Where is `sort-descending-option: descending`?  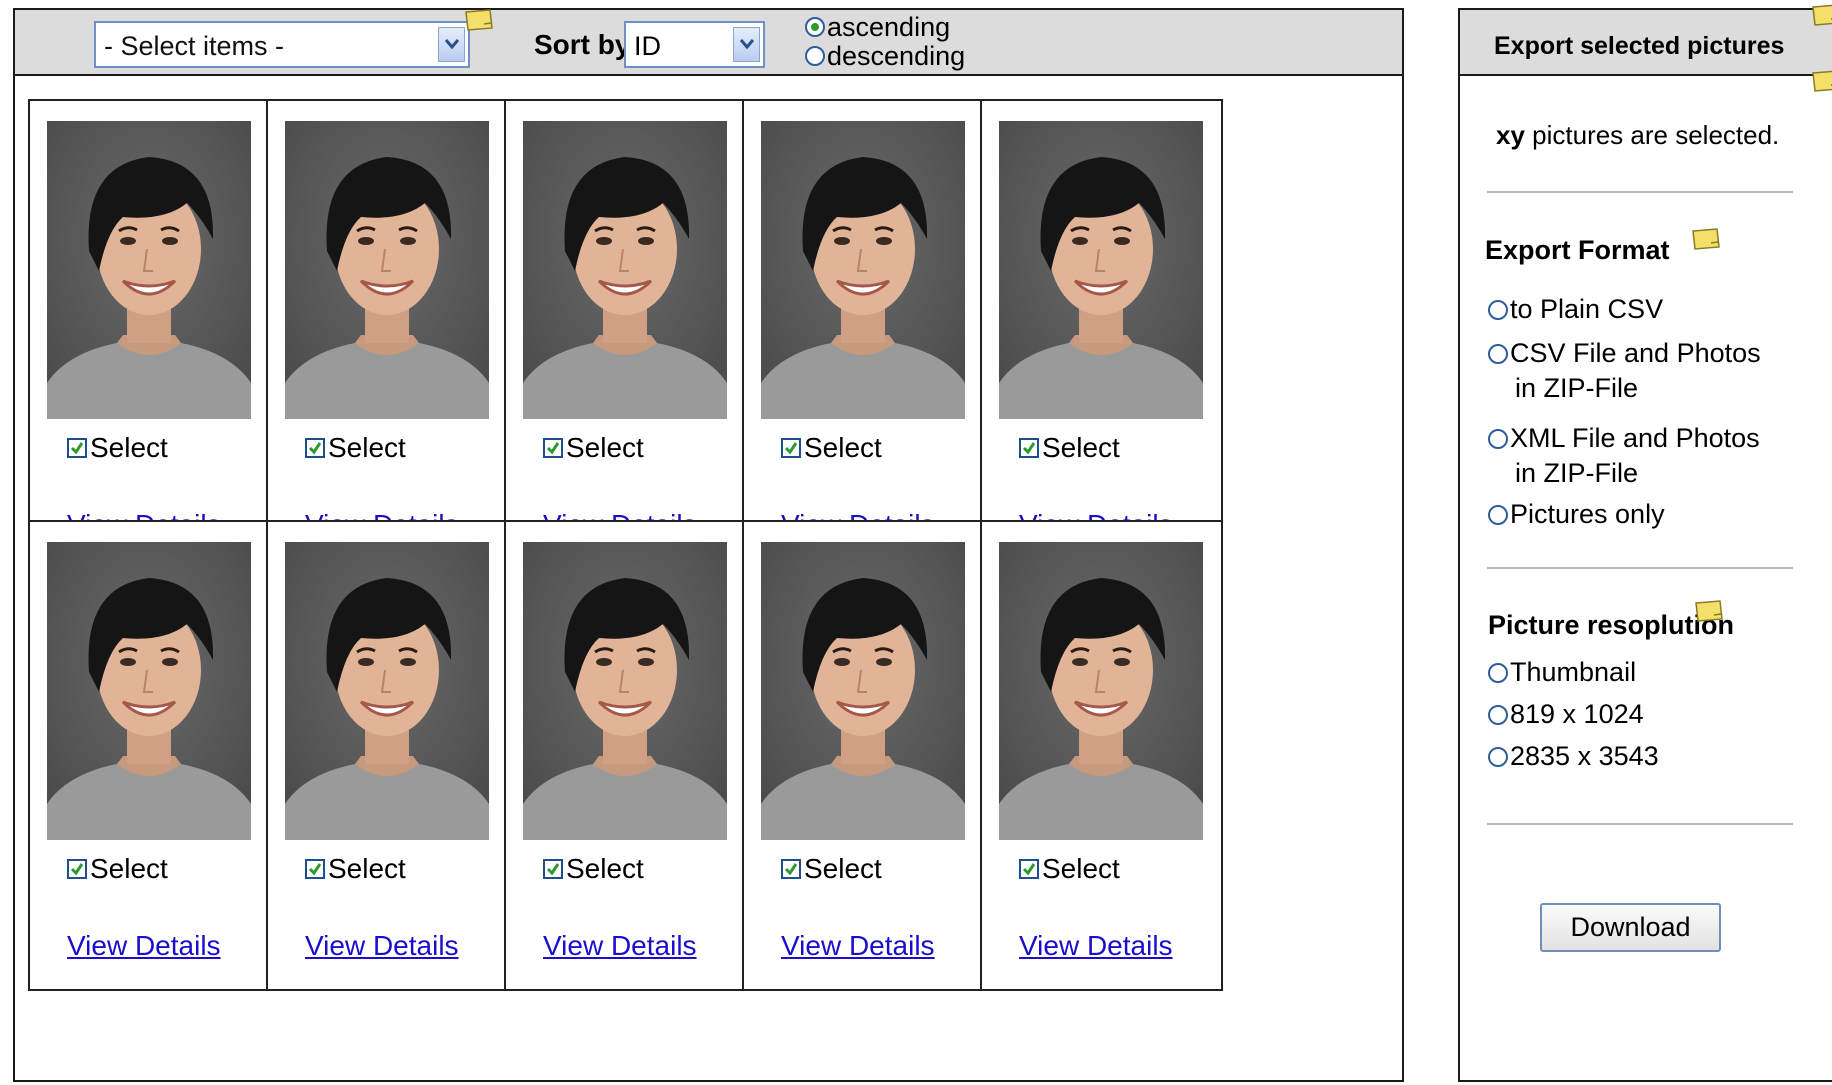
sort-descending-option: descending is located at coordinates (885, 56).